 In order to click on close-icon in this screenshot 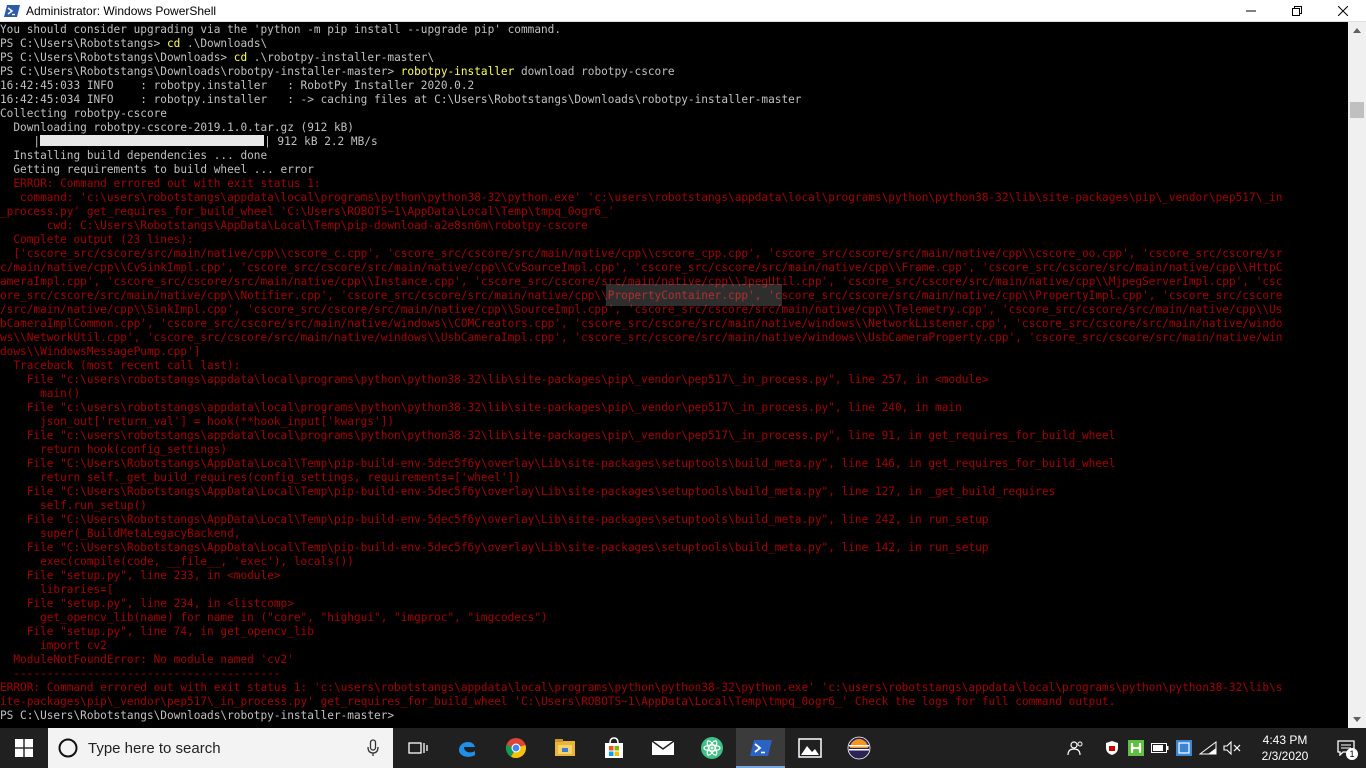, I will do `click(1343, 10)`.